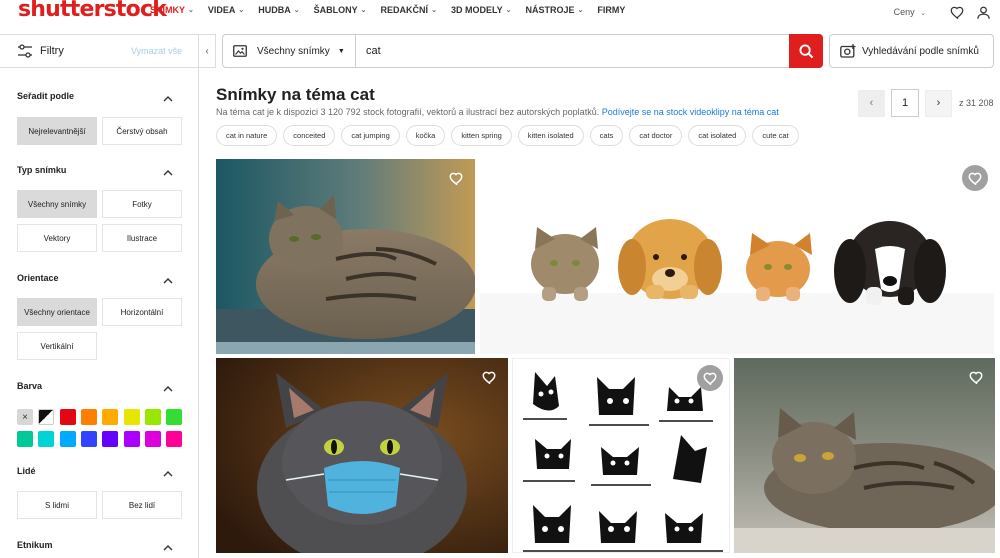  Describe the element at coordinates (775, 135) in the screenshot. I see `tag-chip: cute cat` at that location.